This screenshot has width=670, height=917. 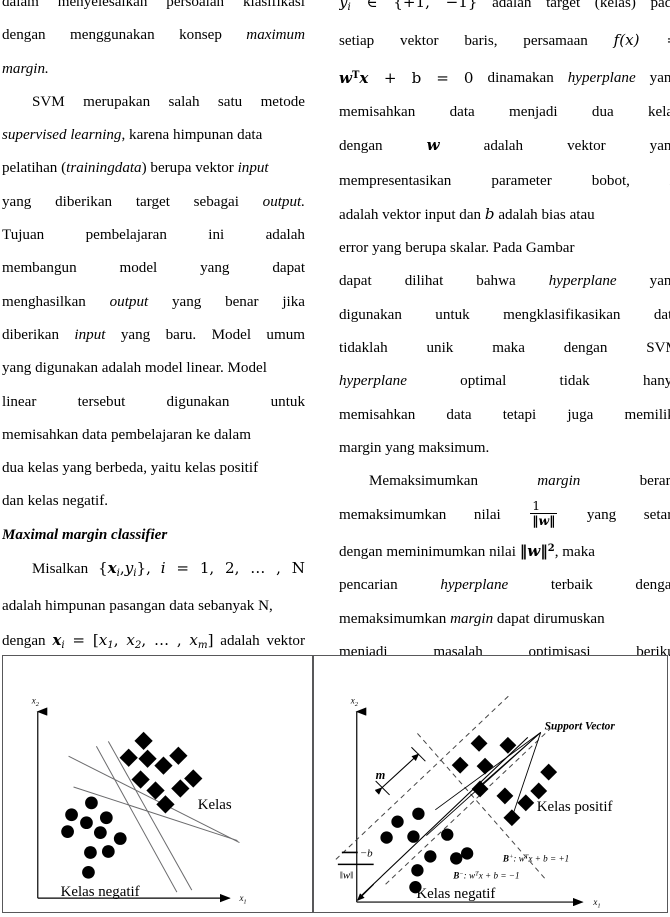 I want to click on word: Misalkan, so click(x=60, y=569).